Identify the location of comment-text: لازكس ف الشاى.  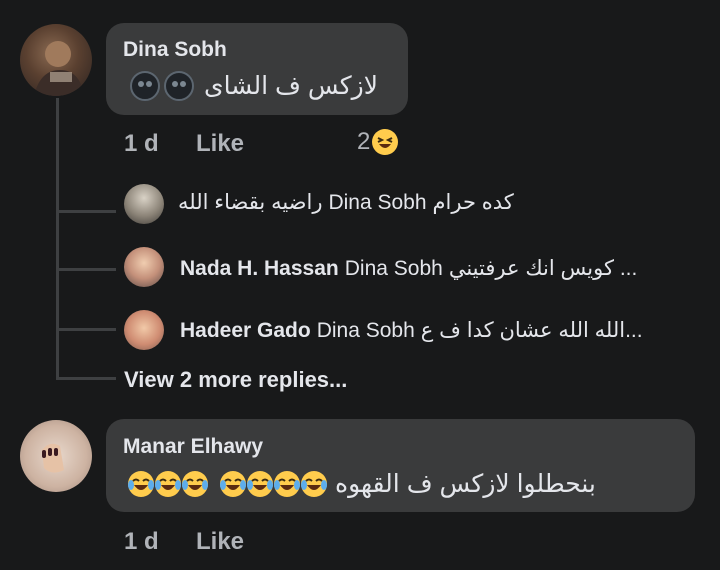
(291, 86).